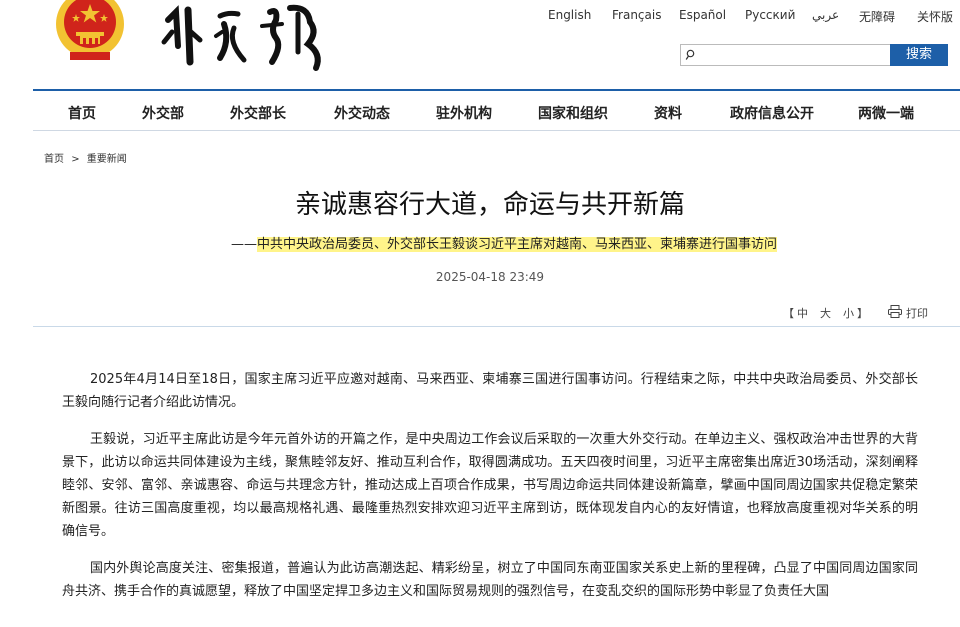  Describe the element at coordinates (243, 244) in the screenshot. I see `subtitle-dash: ——` at that location.